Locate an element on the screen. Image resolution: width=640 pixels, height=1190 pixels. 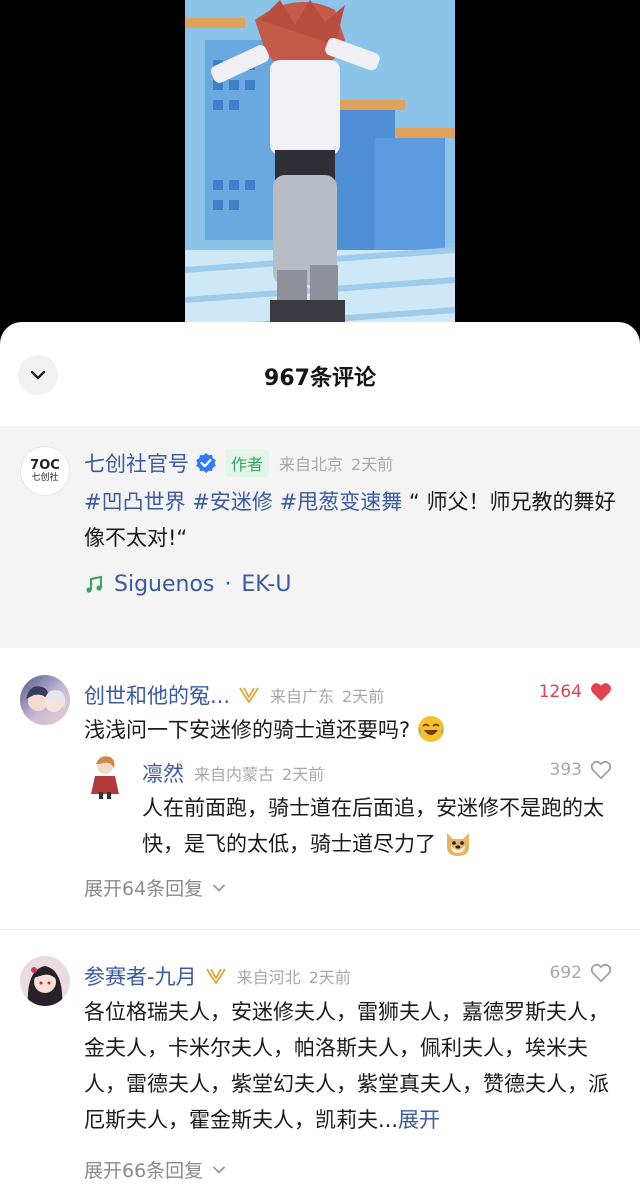
heart-filled-icon is located at coordinates (601, 692).